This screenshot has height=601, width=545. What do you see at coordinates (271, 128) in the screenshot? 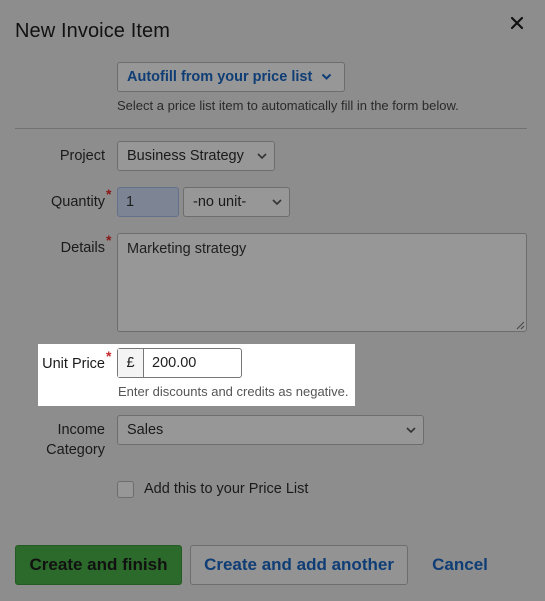
I see `divider` at bounding box center [271, 128].